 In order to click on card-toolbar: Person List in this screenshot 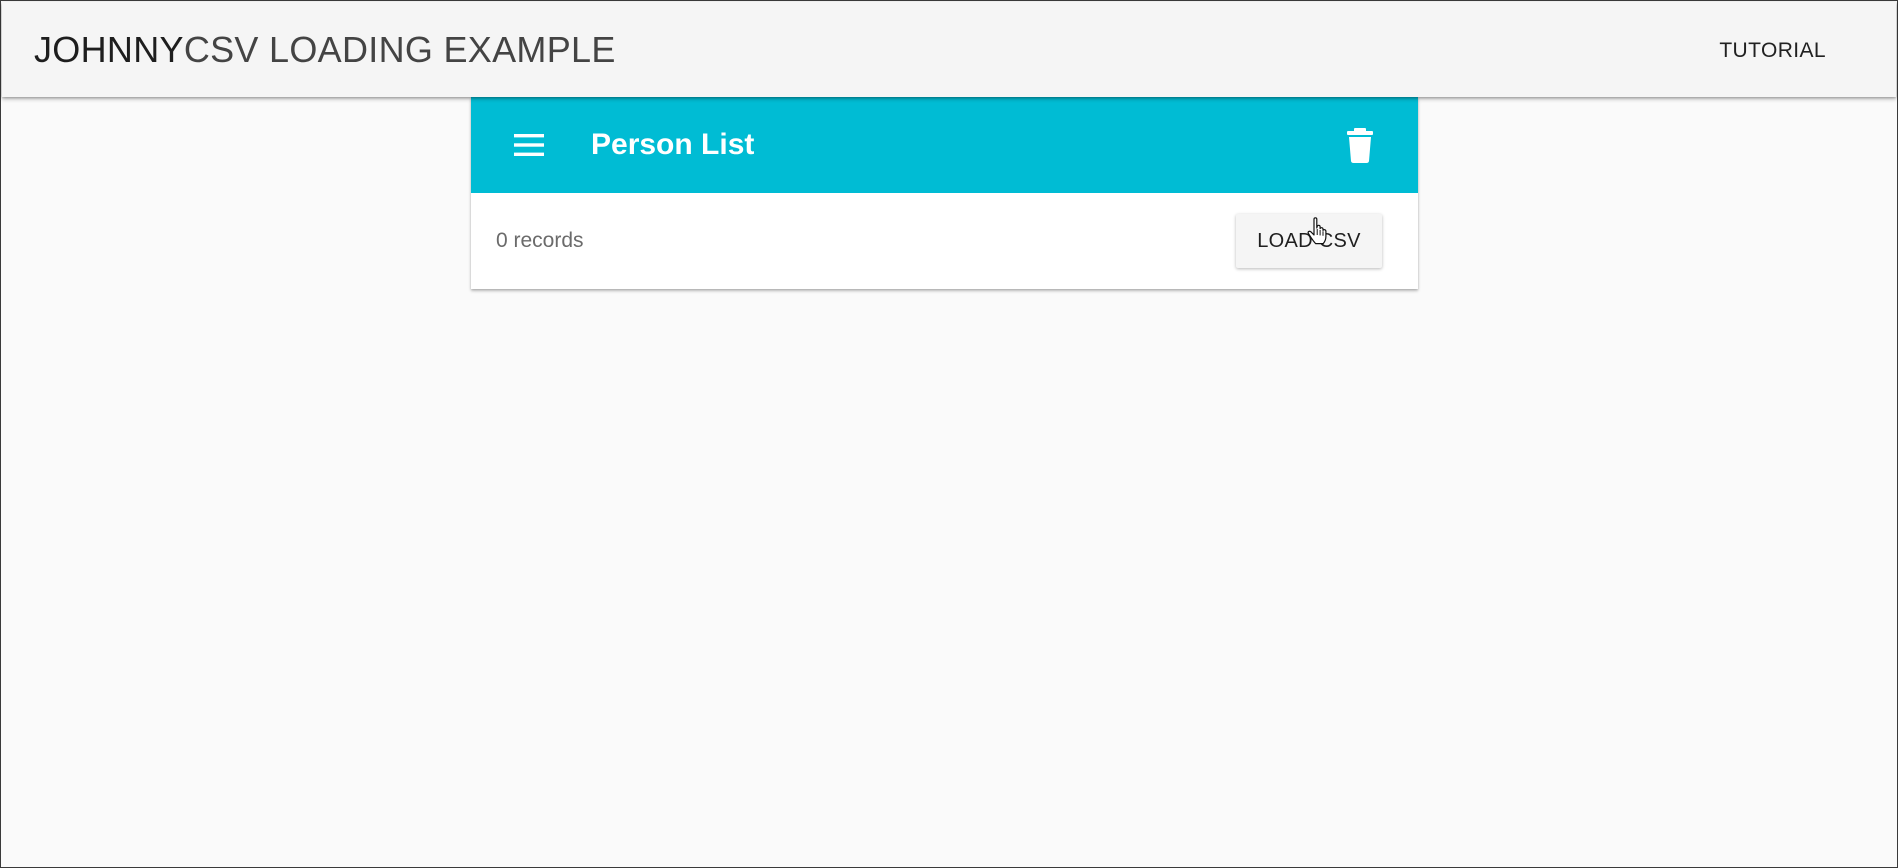, I will do `click(944, 145)`.